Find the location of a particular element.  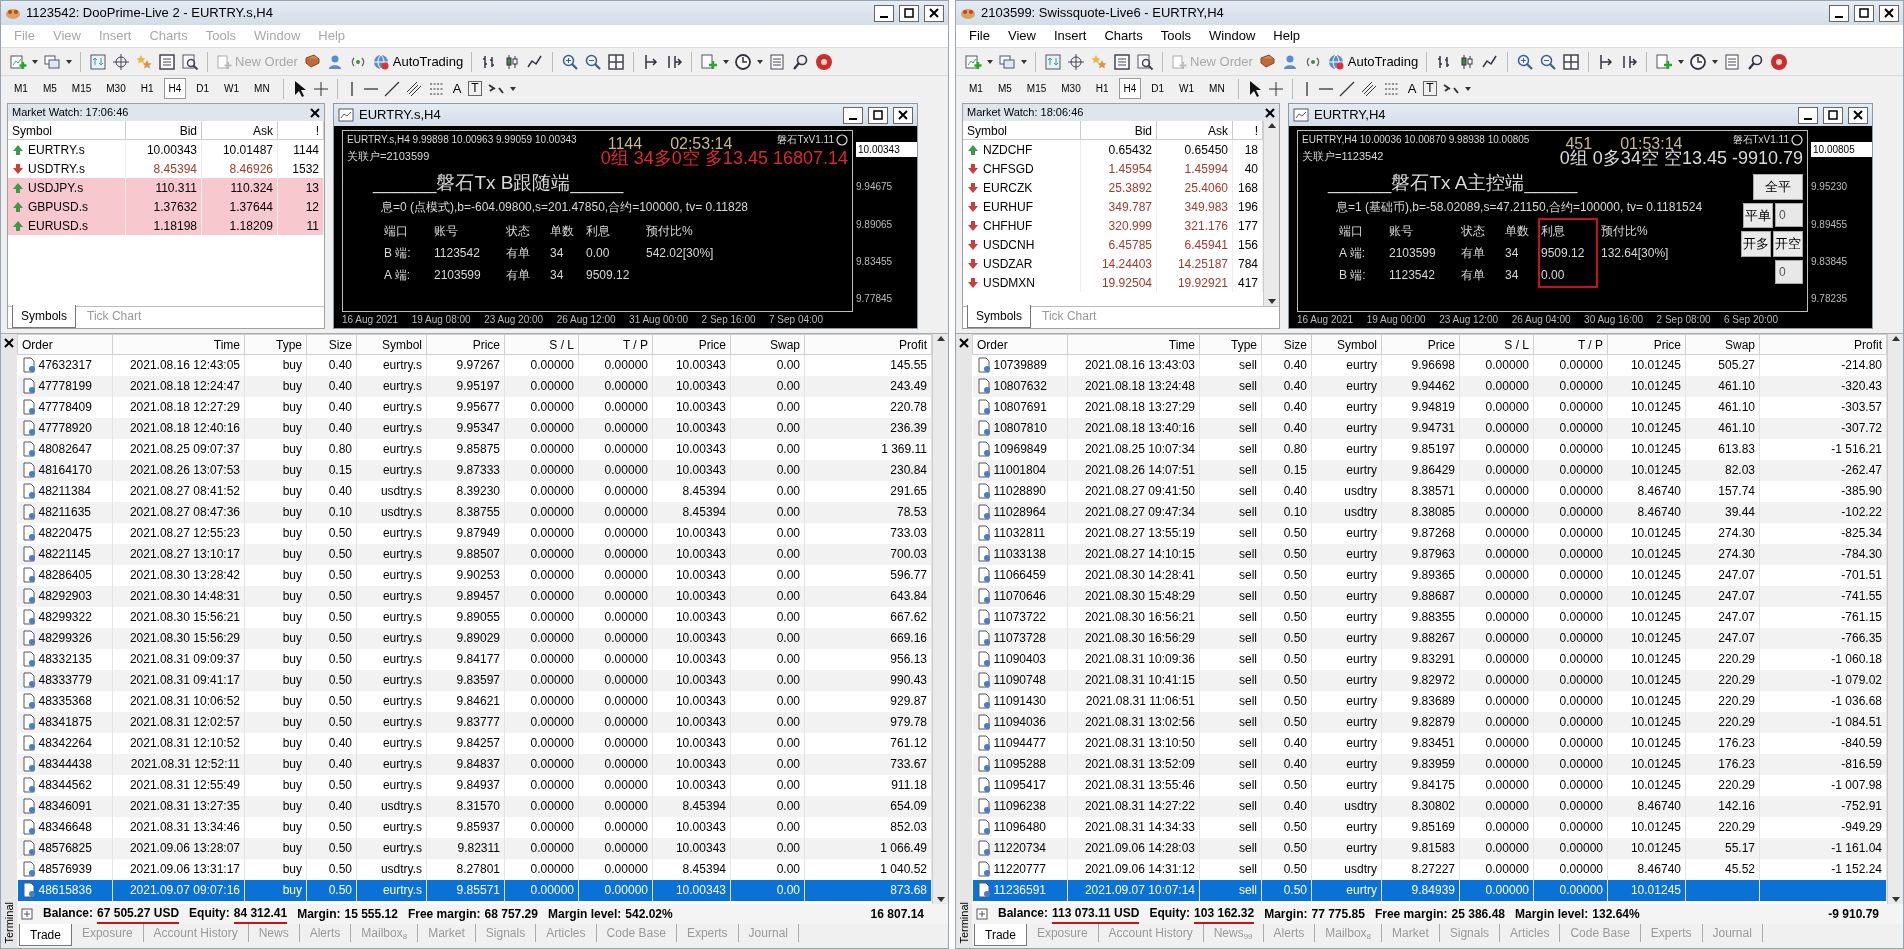

panel-button: 开空 is located at coordinates (1788, 244).